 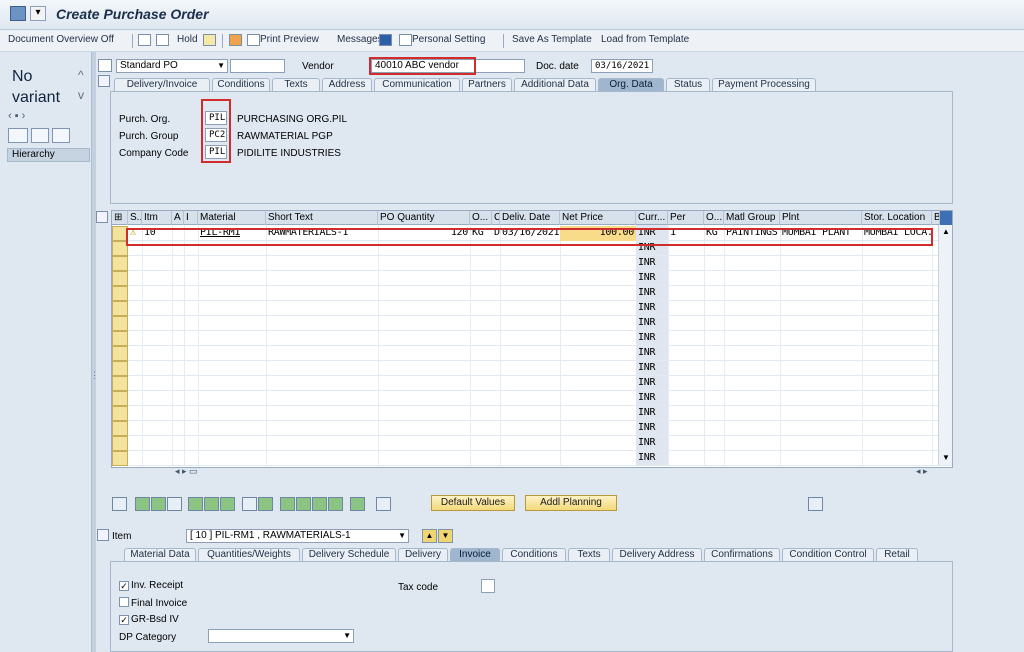 What do you see at coordinates (897, 555) in the screenshot?
I see `tab-retail: Retail` at bounding box center [897, 555].